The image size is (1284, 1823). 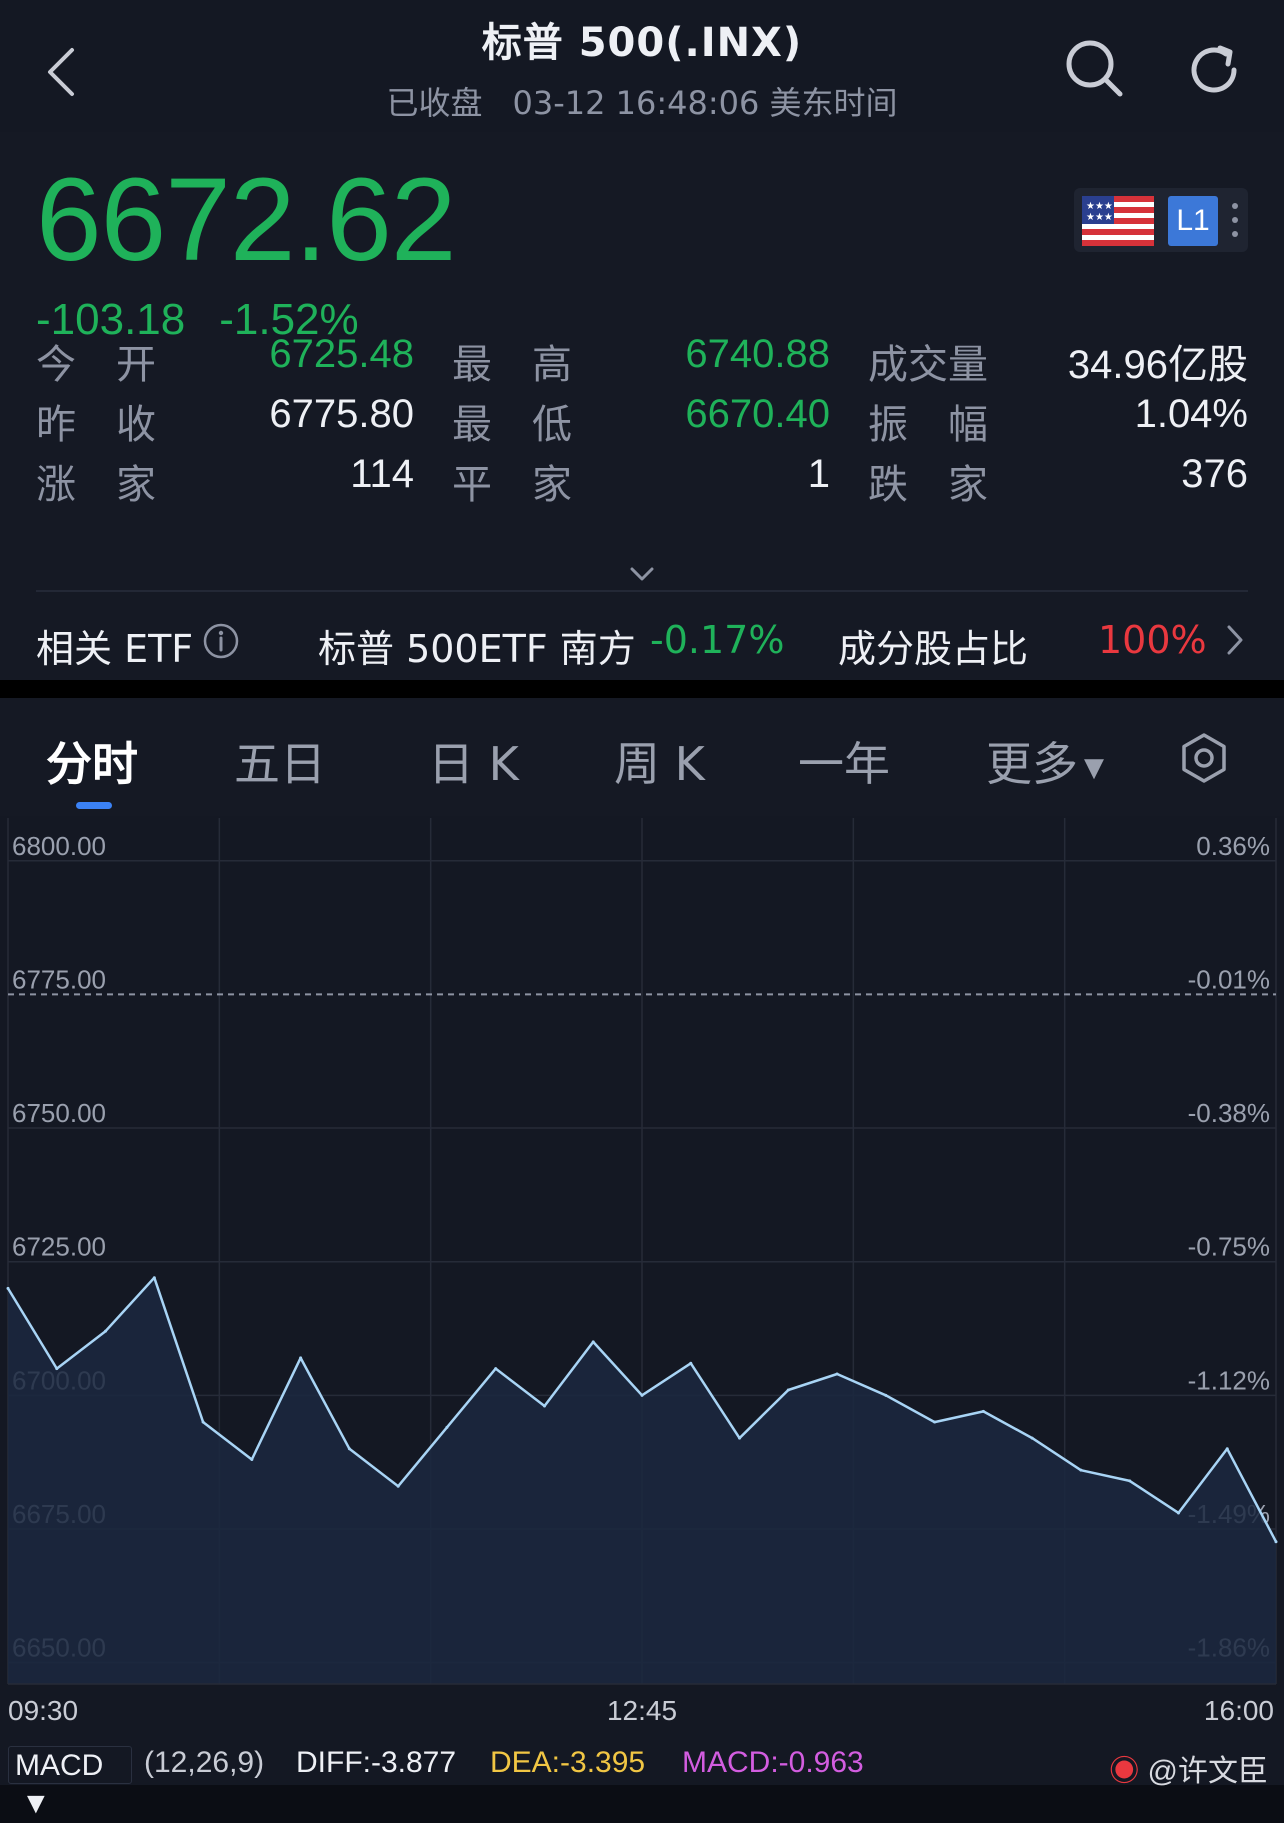 I want to click on stats-row-3: 涨 家 114 平 家 1 跌 家 376, so click(x=642, y=482).